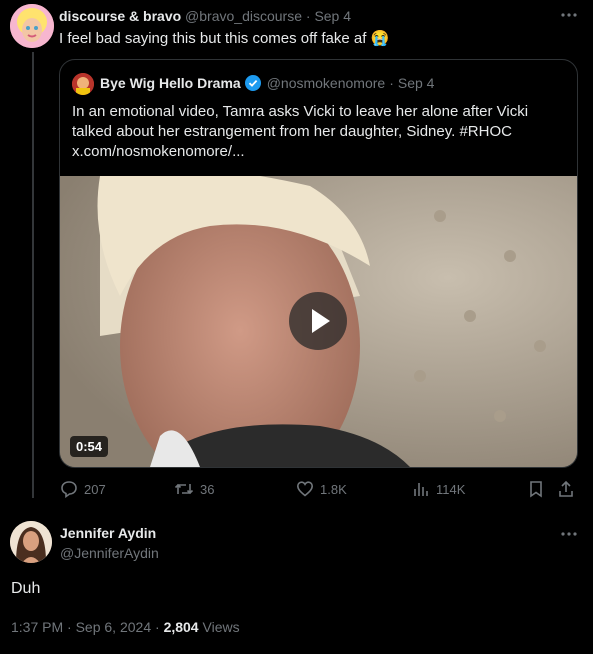  What do you see at coordinates (566, 491) in the screenshot?
I see `share-icon` at bounding box center [566, 491].